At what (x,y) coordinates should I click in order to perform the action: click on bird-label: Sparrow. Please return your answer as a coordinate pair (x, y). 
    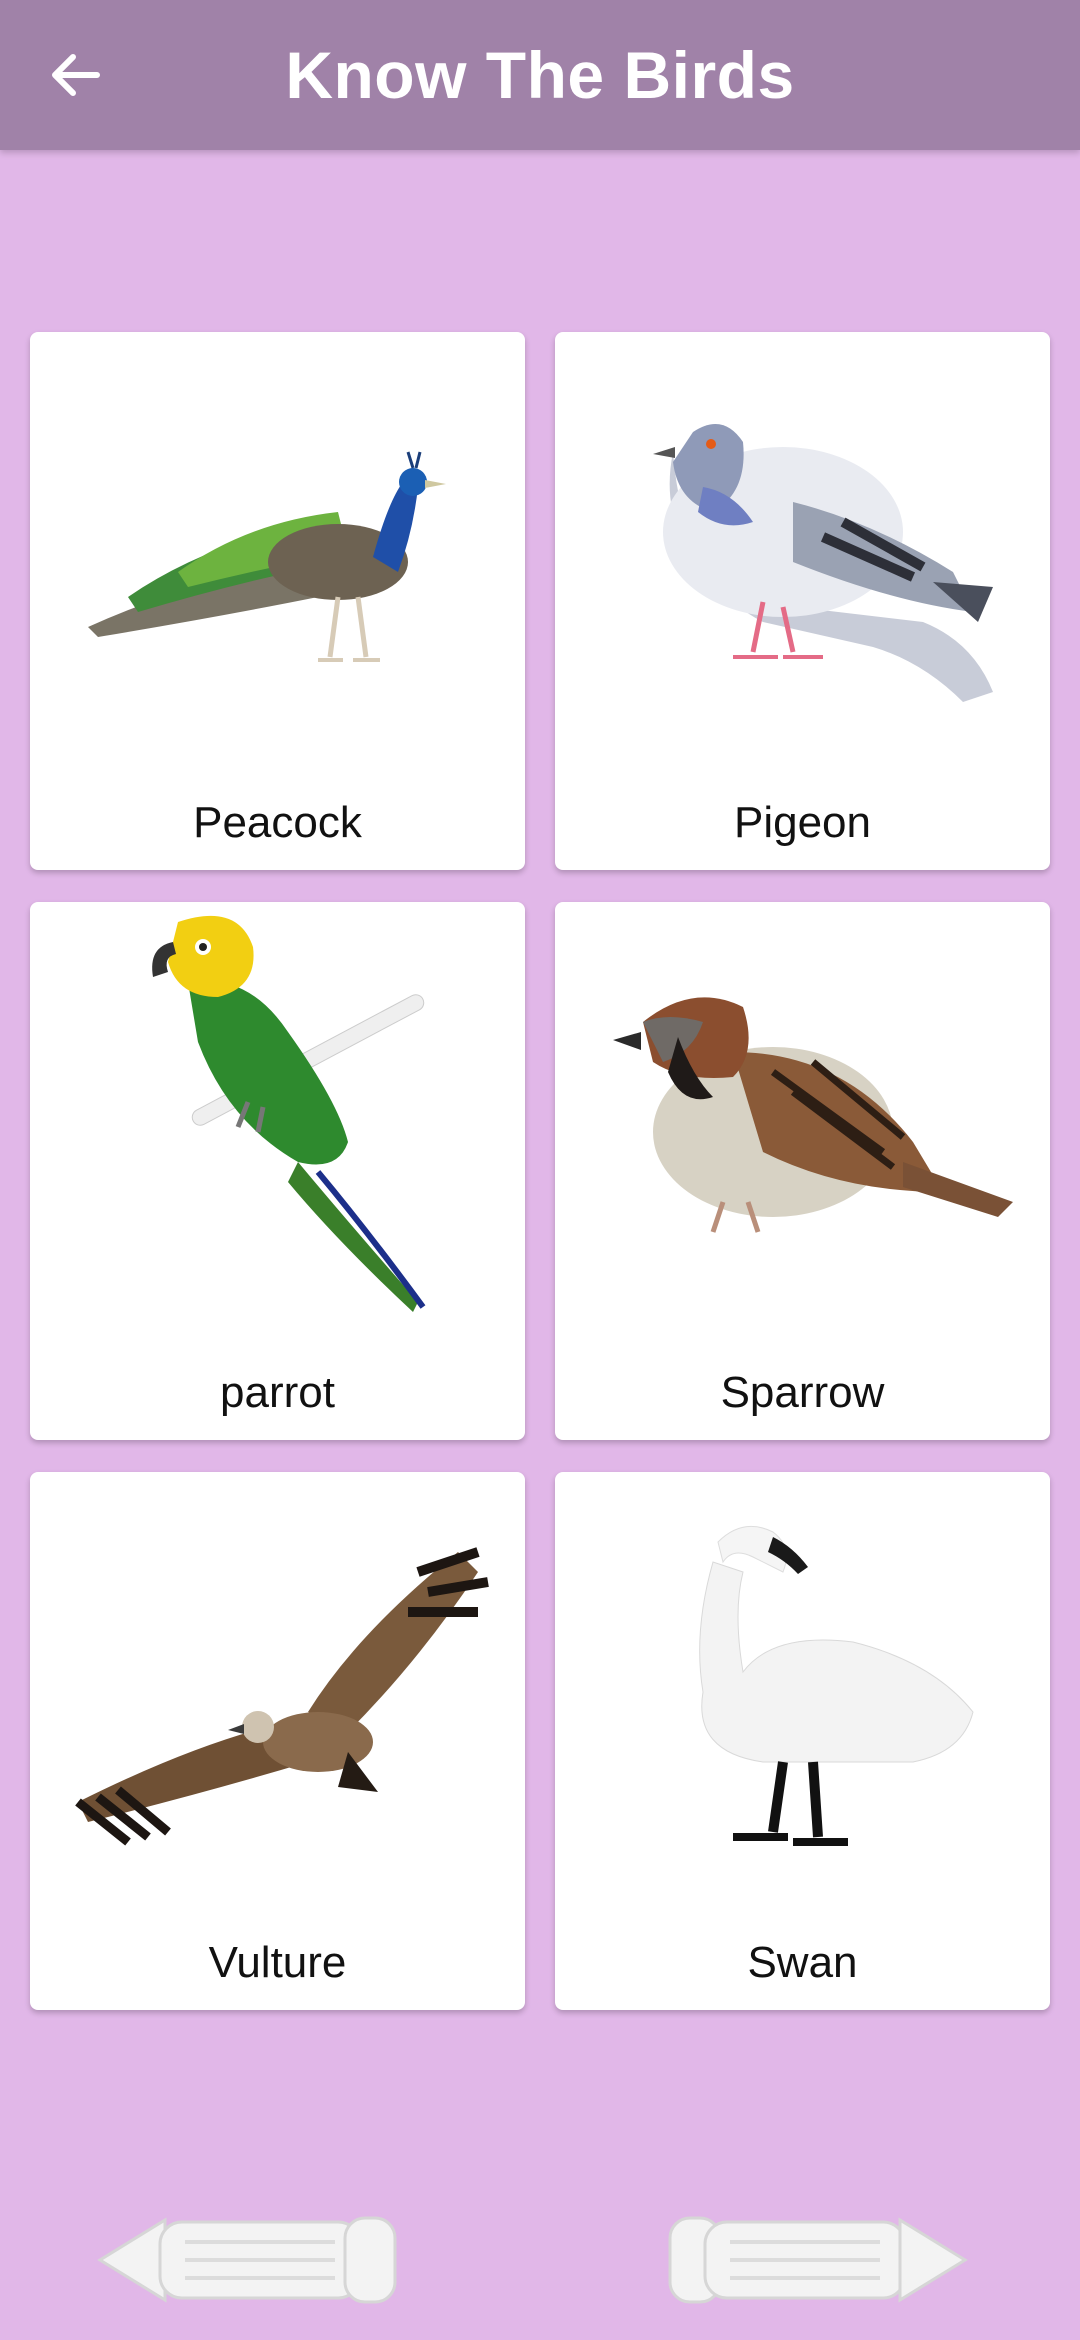
    Looking at the image, I should click on (802, 1392).